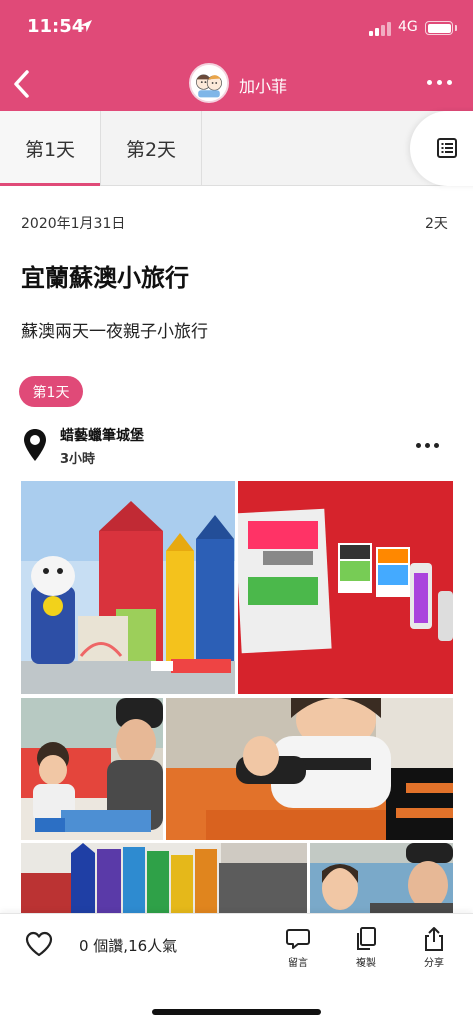 This screenshot has height=1024, width=473. I want to click on place-more-icon, so click(427, 445).